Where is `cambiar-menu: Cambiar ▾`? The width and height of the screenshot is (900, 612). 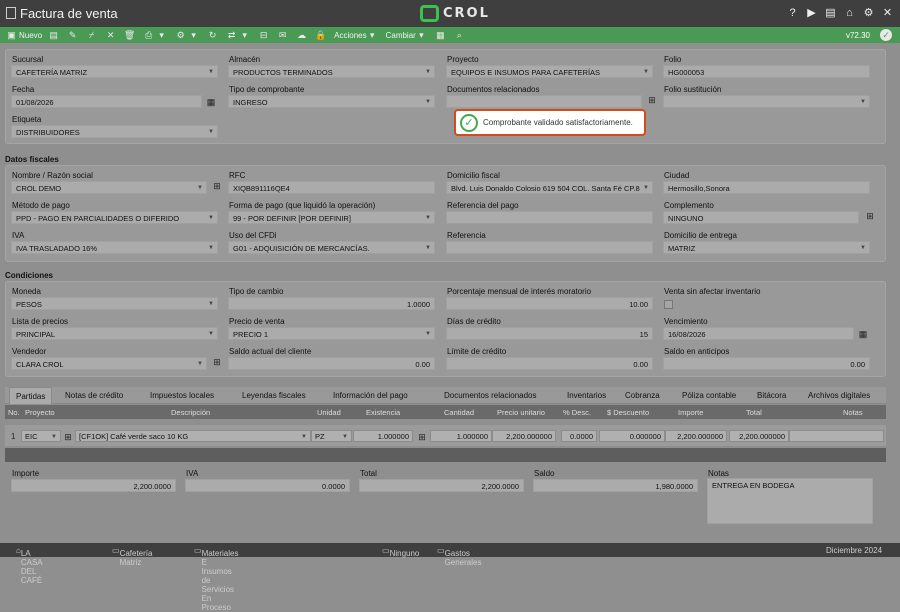
cambiar-menu: Cambiar ▾ is located at coordinates (407, 35).